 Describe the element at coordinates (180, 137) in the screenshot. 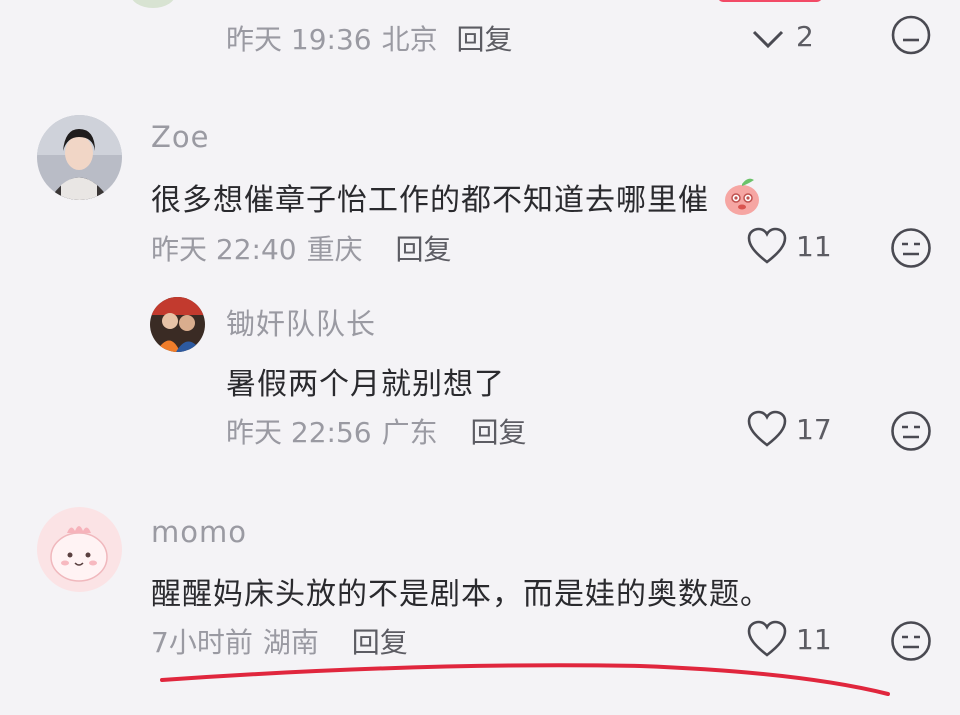

I see `username: Zoe` at that location.